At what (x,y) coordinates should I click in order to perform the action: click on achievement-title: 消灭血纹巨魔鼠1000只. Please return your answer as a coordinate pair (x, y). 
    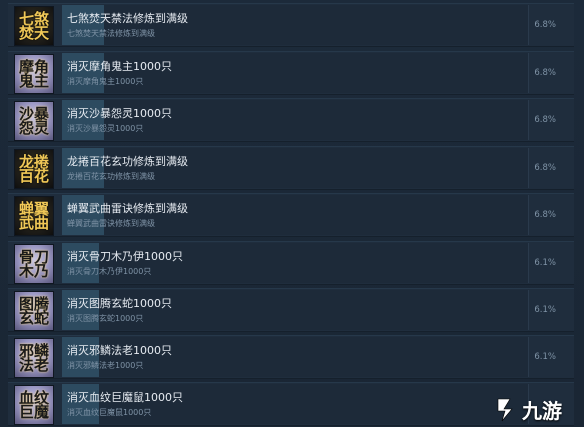
    Looking at the image, I should click on (125, 397).